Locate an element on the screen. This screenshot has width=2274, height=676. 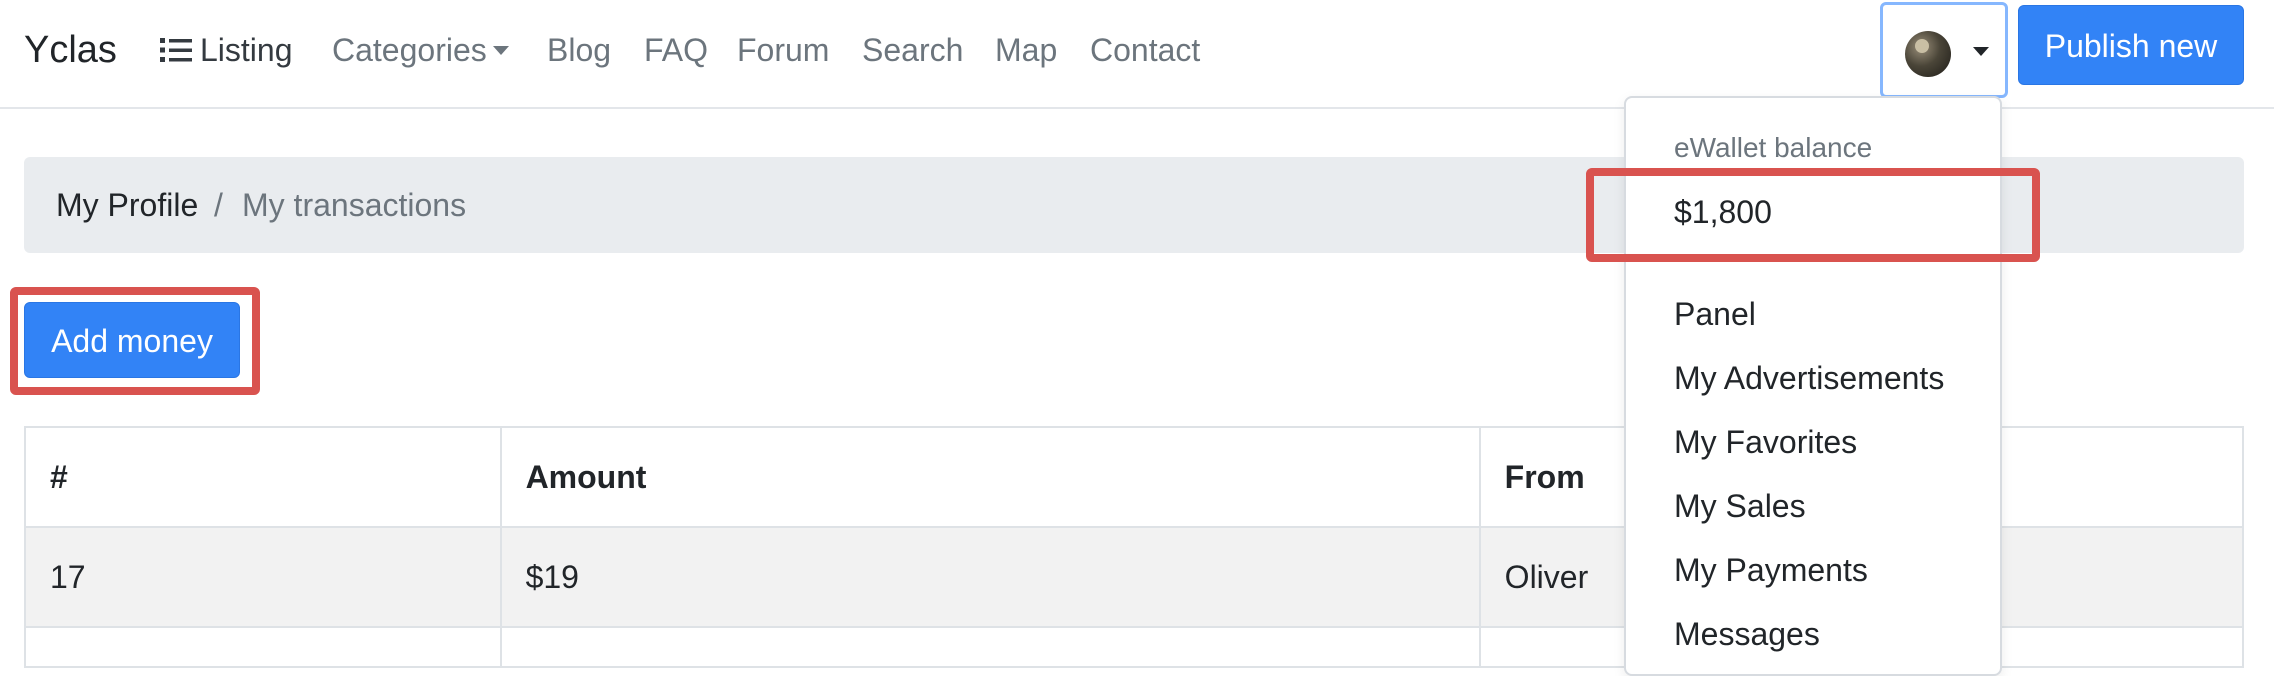
nav-listing: Listing is located at coordinates (226, 50).